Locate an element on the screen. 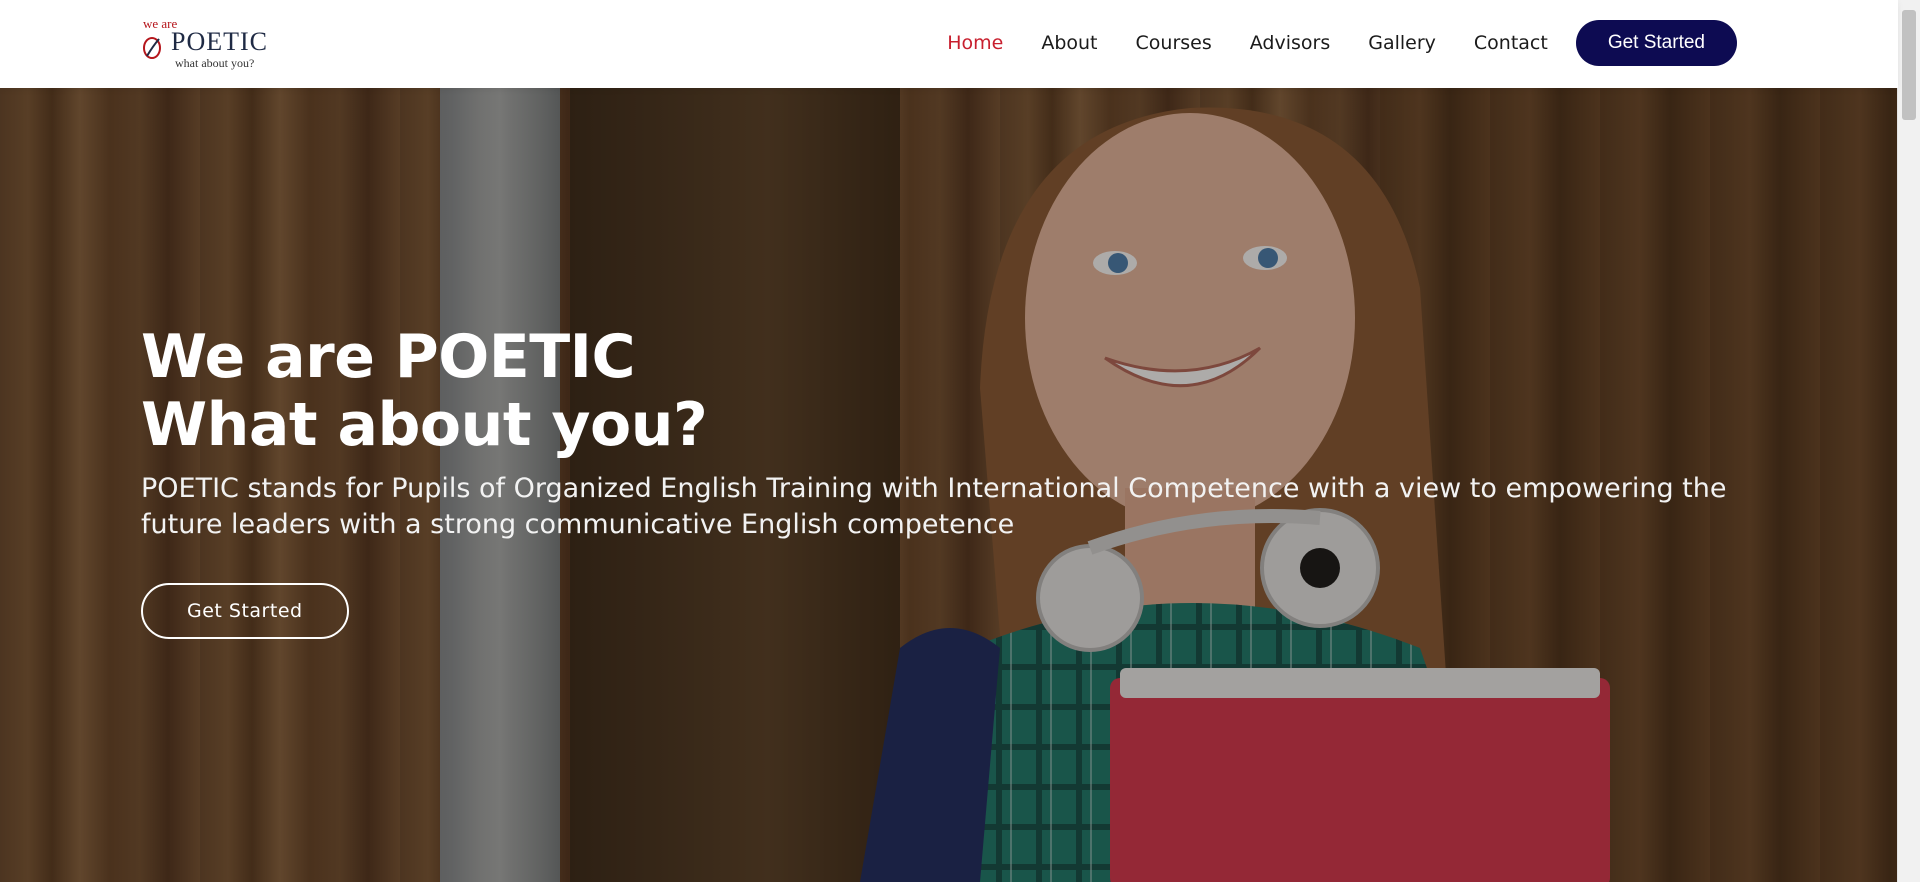 The height and width of the screenshot is (882, 1920). logo-name: POETIC is located at coordinates (219, 41).